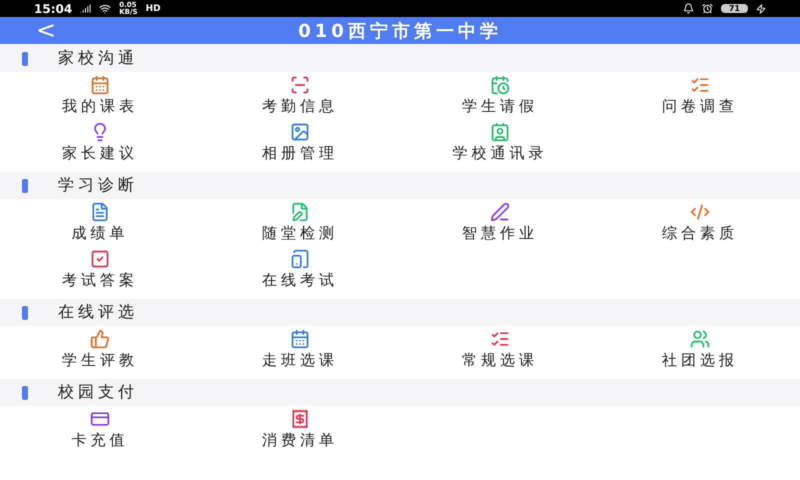 The image size is (800, 480). Describe the element at coordinates (707, 8) in the screenshot. I see `alarm-icon` at that location.